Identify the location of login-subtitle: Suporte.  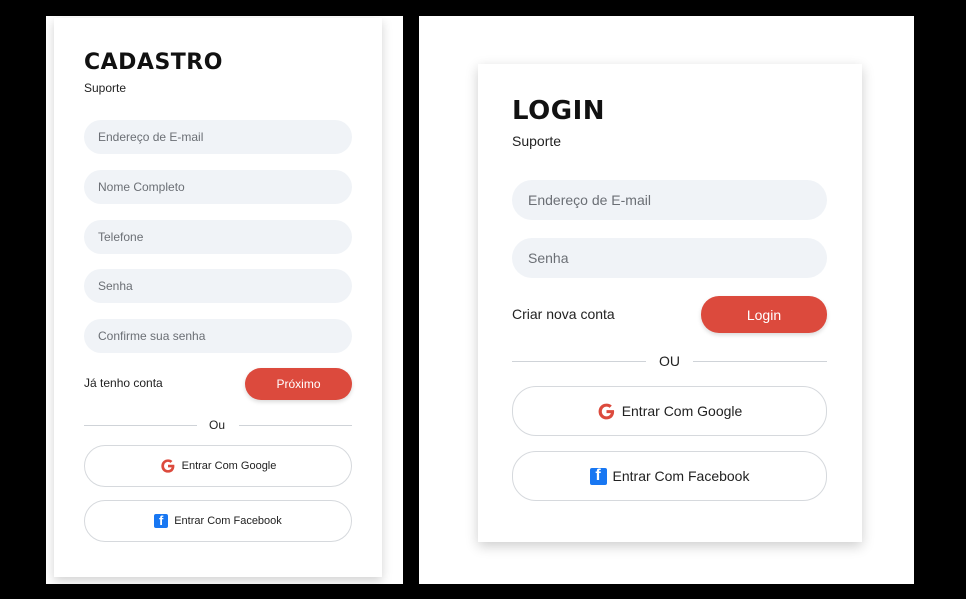
(537, 141).